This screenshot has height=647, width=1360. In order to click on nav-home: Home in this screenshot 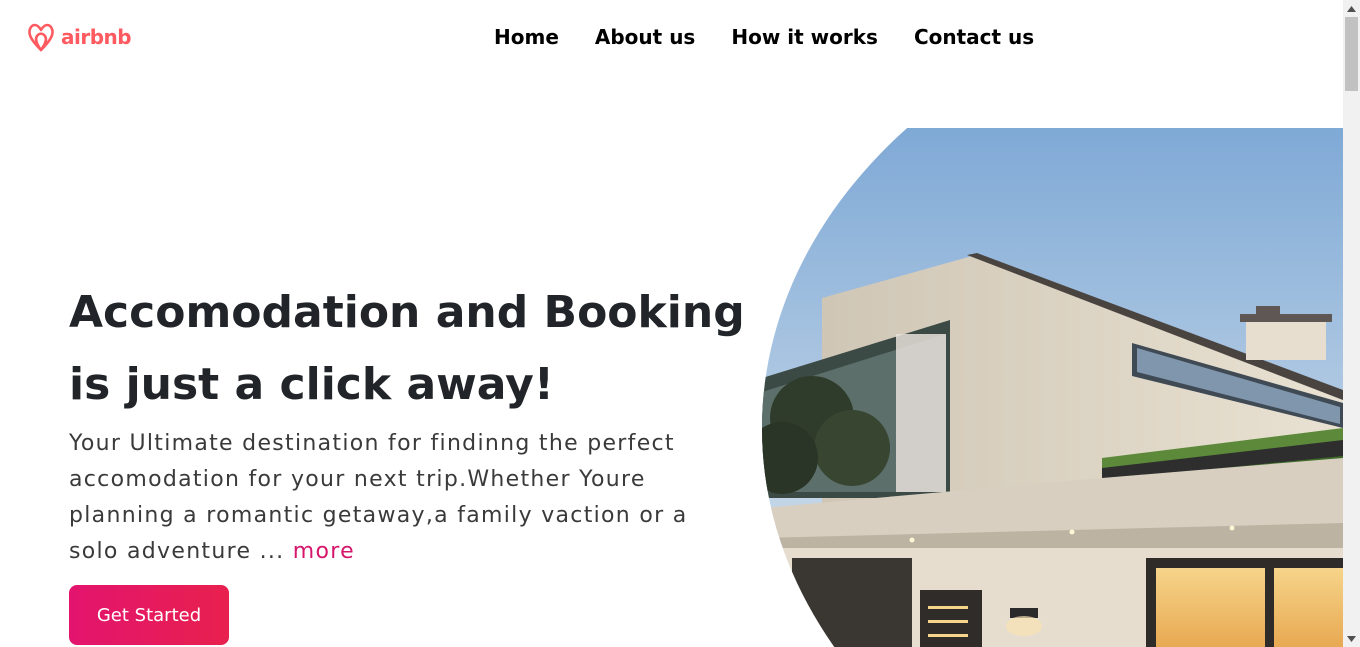, I will do `click(526, 37)`.